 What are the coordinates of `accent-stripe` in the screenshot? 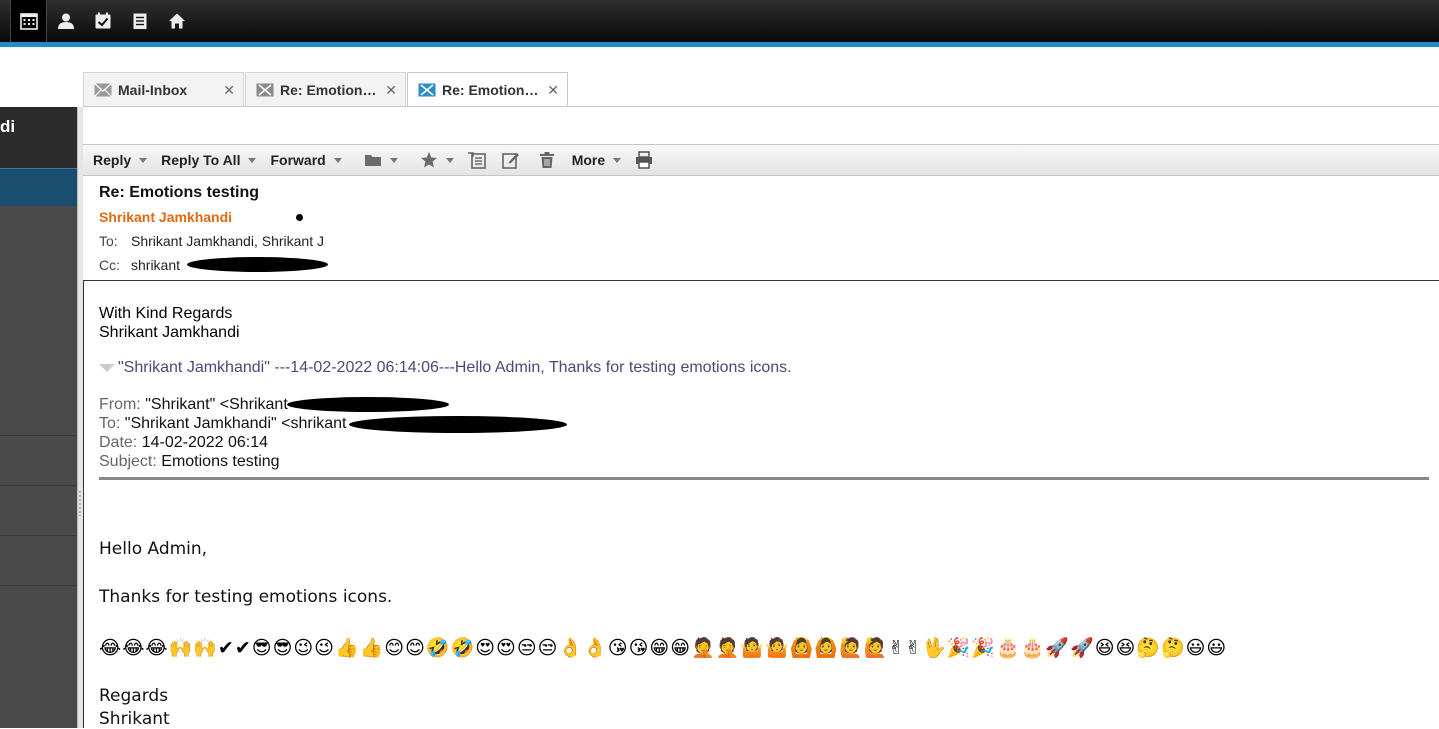 It's located at (719, 44).